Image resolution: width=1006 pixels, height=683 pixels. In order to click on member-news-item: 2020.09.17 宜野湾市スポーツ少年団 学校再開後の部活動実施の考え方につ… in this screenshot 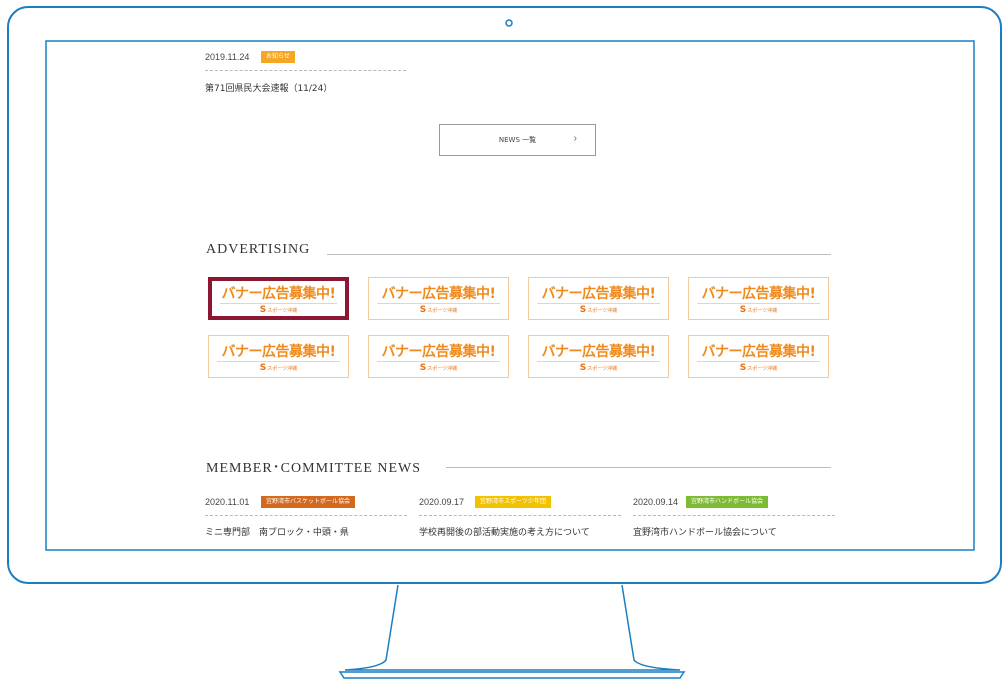, I will do `click(520, 520)`.